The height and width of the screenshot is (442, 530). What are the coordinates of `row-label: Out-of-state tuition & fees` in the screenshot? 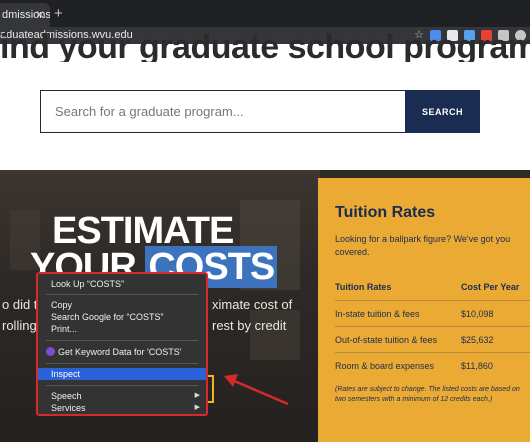 It's located at (386, 340).